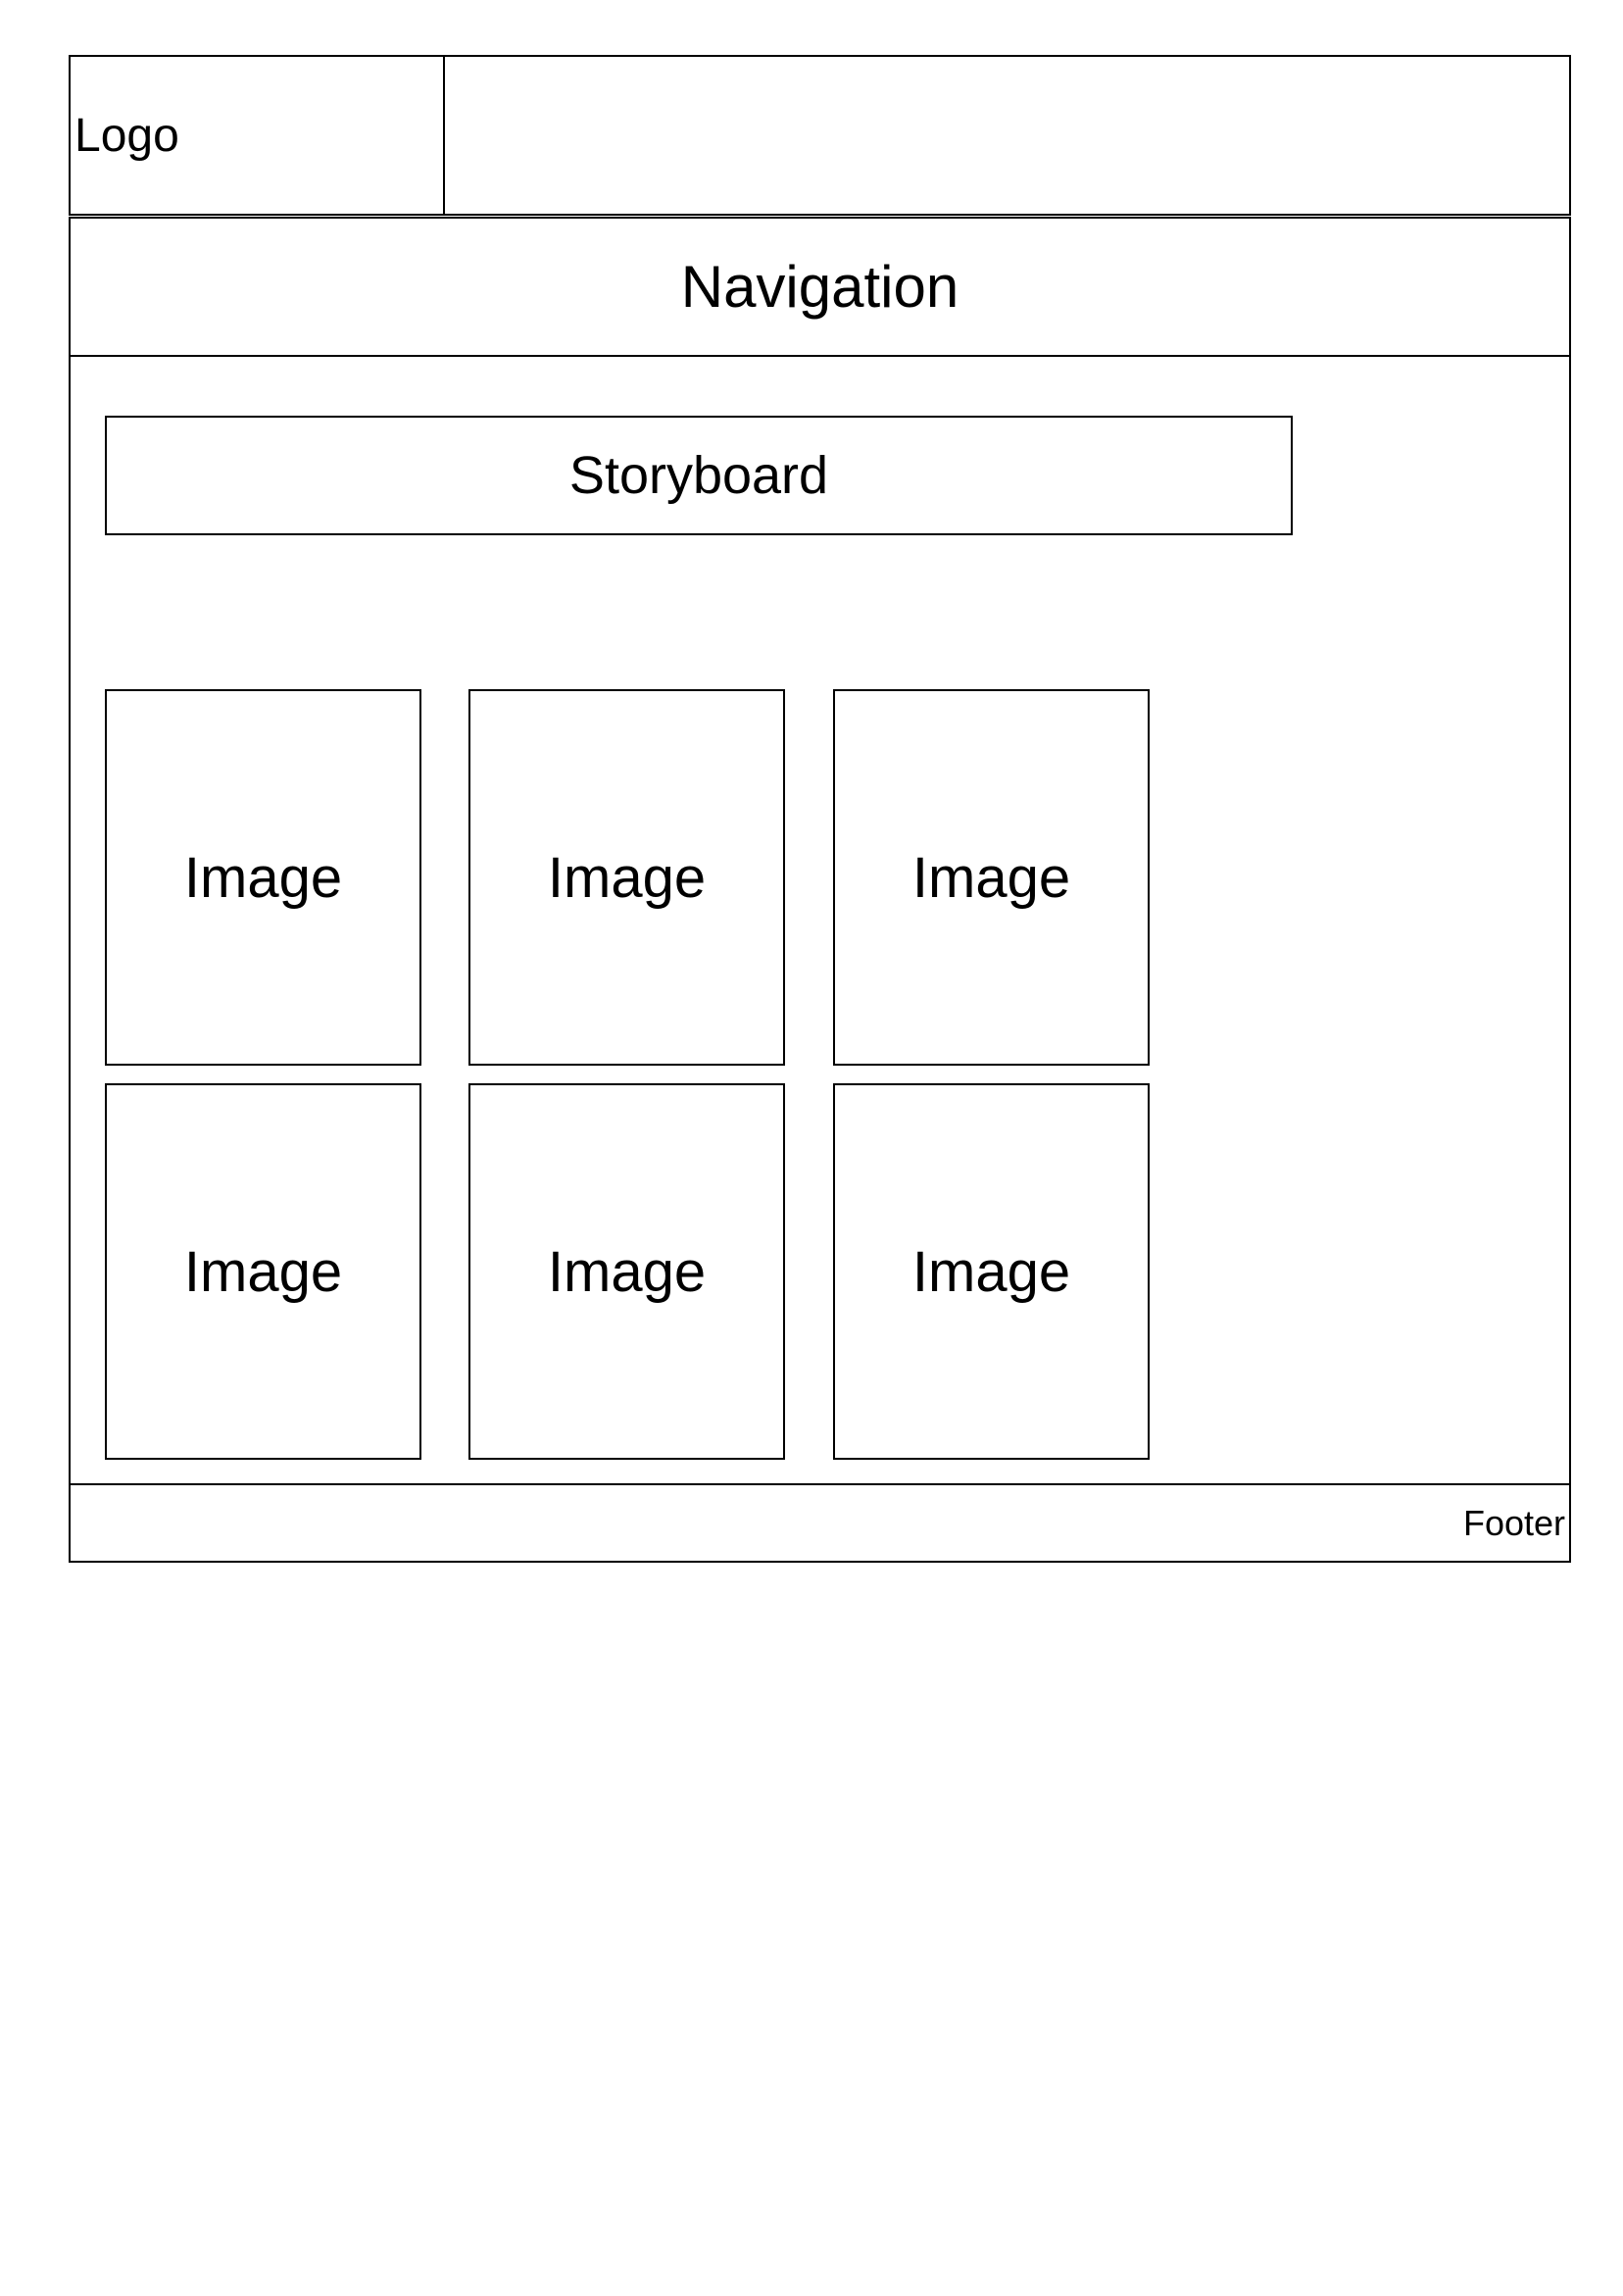 The image size is (1623, 2296). Describe the element at coordinates (257, 135) in the screenshot. I see `logo-box: Logo` at that location.